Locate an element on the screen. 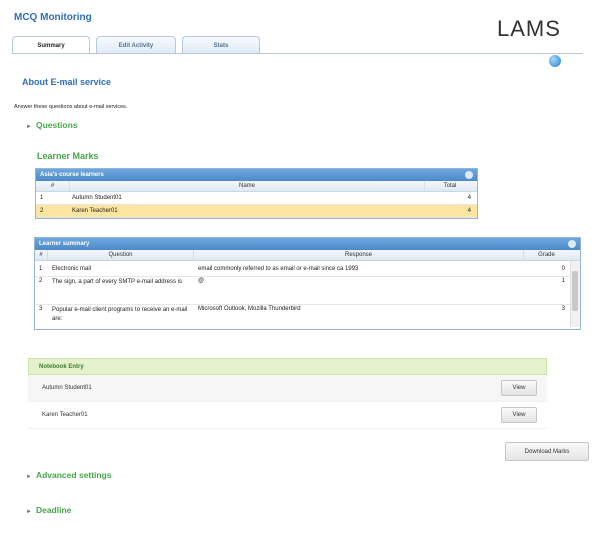 The image size is (595, 559). tab-edit-activity: Edit Activity is located at coordinates (136, 45).